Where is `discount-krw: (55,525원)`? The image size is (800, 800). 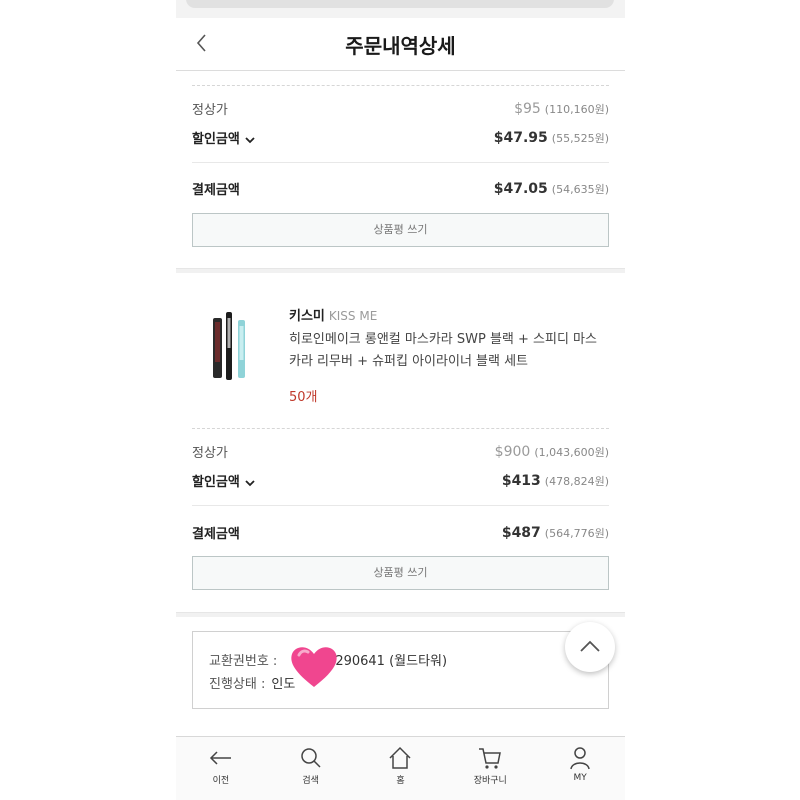
discount-krw: (55,525원) is located at coordinates (580, 138).